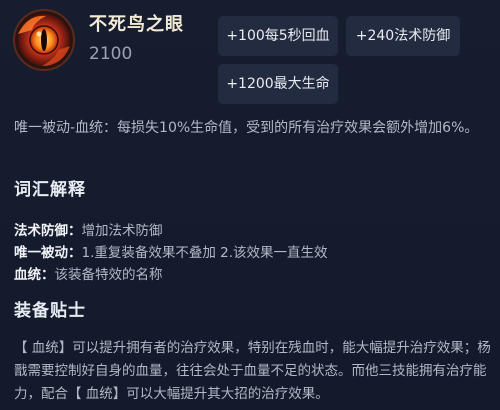  I want to click on glossary-entry: 血统：该装备特效的名称, so click(88, 273).